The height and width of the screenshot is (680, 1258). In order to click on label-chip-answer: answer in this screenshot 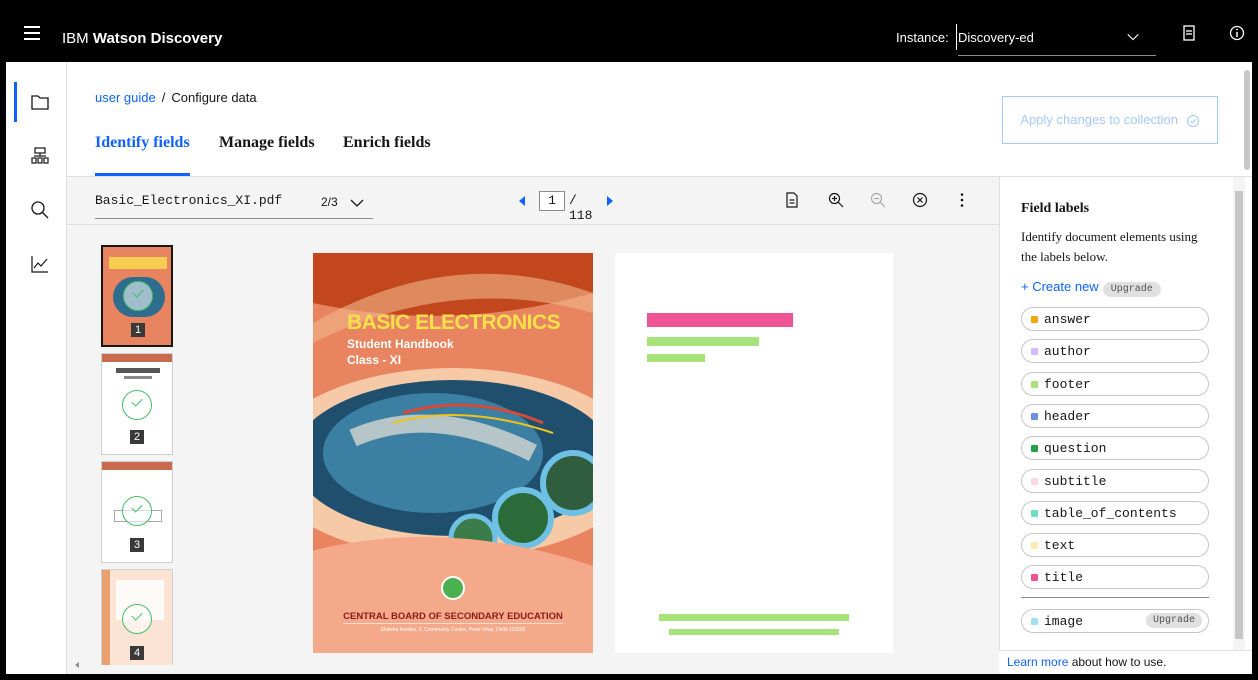, I will do `click(1115, 319)`.